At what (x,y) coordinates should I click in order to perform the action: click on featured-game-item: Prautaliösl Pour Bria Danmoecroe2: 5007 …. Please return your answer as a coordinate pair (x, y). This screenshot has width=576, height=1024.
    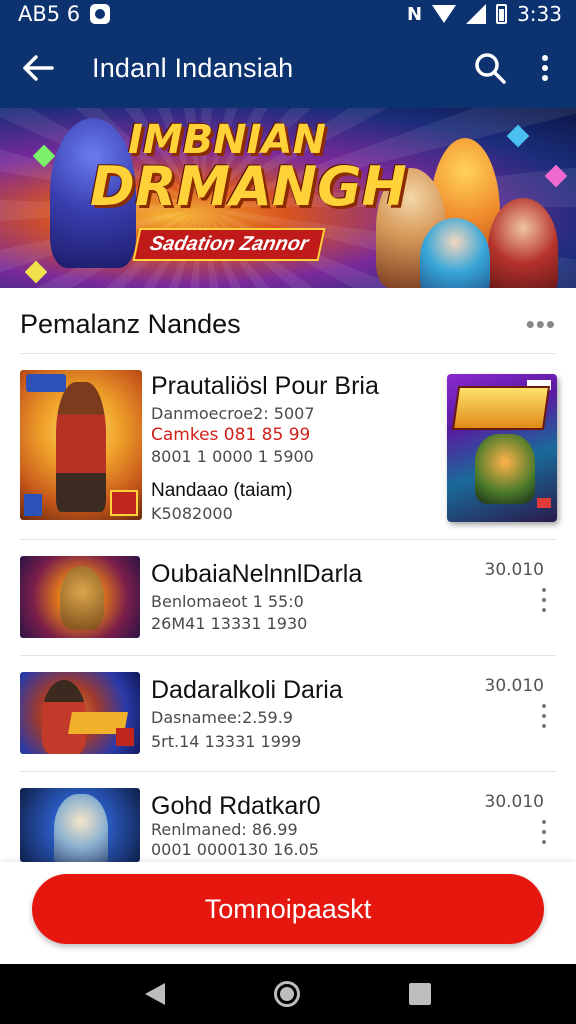
    Looking at the image, I should click on (288, 450).